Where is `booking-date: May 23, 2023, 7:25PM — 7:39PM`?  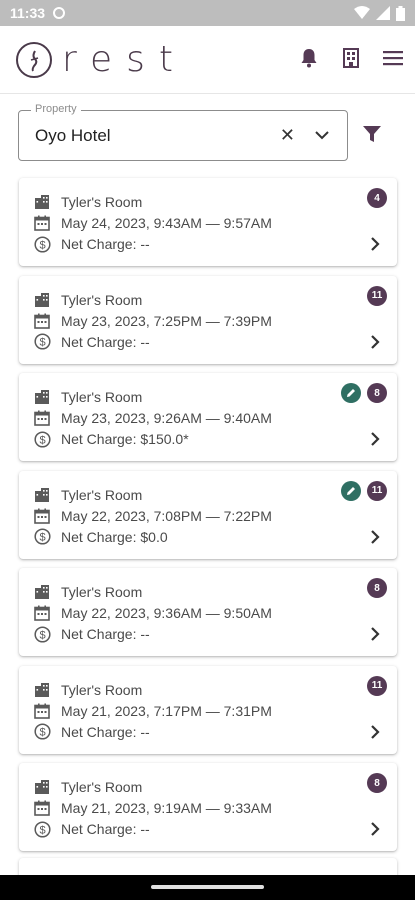 booking-date: May 23, 2023, 7:25PM — 7:39PM is located at coordinates (166, 320).